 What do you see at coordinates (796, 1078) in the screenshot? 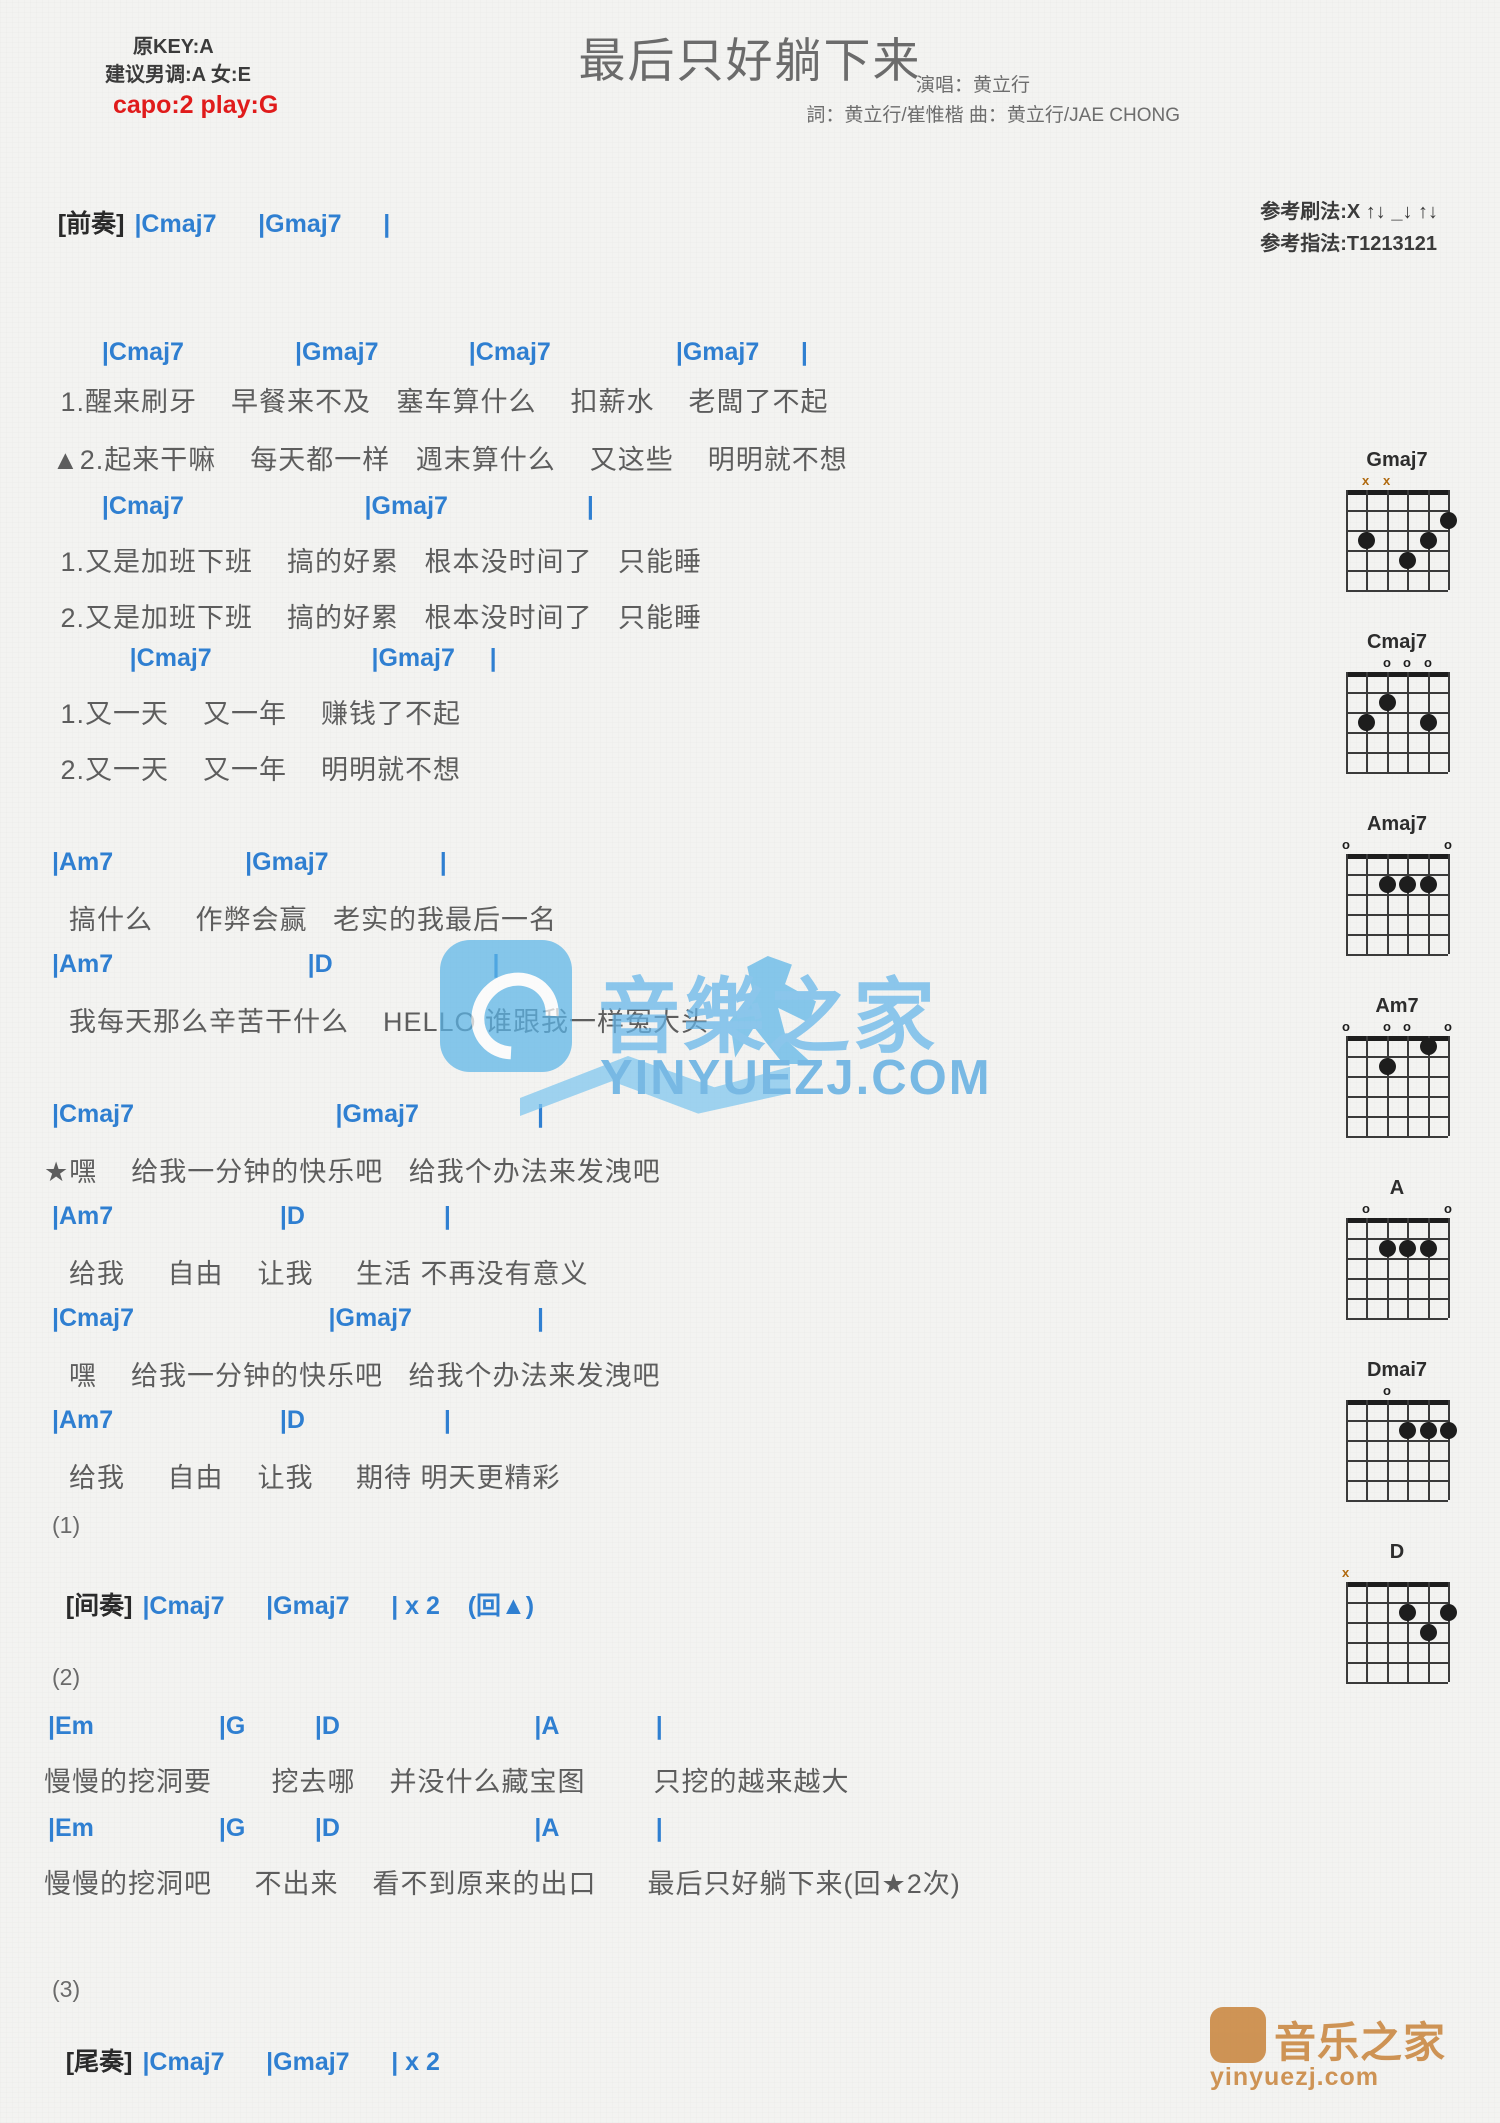
I see `watermark-brand-en: YINYUEZJ.COM` at bounding box center [796, 1078].